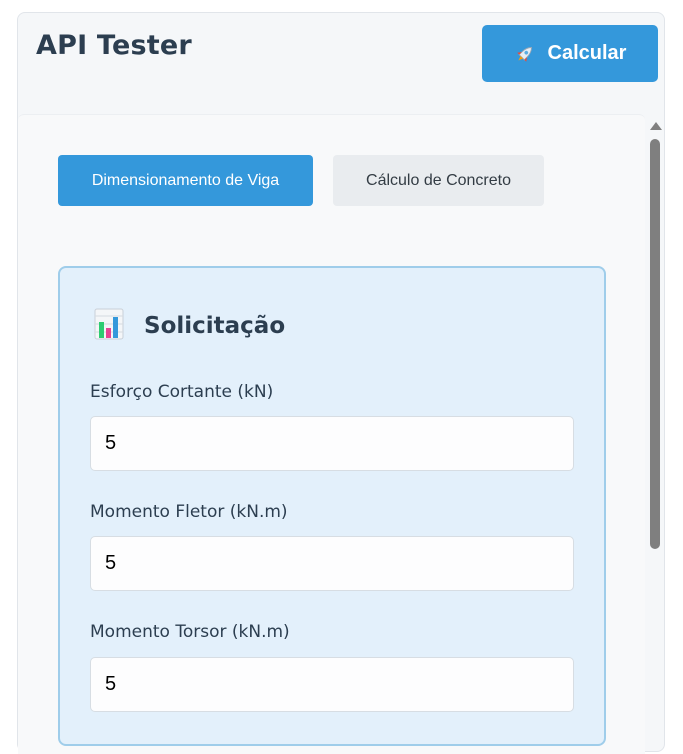 The image size is (683, 754). What do you see at coordinates (189, 512) in the screenshot?
I see `momento-fletor-label: Momento Fletor (kN.m)` at bounding box center [189, 512].